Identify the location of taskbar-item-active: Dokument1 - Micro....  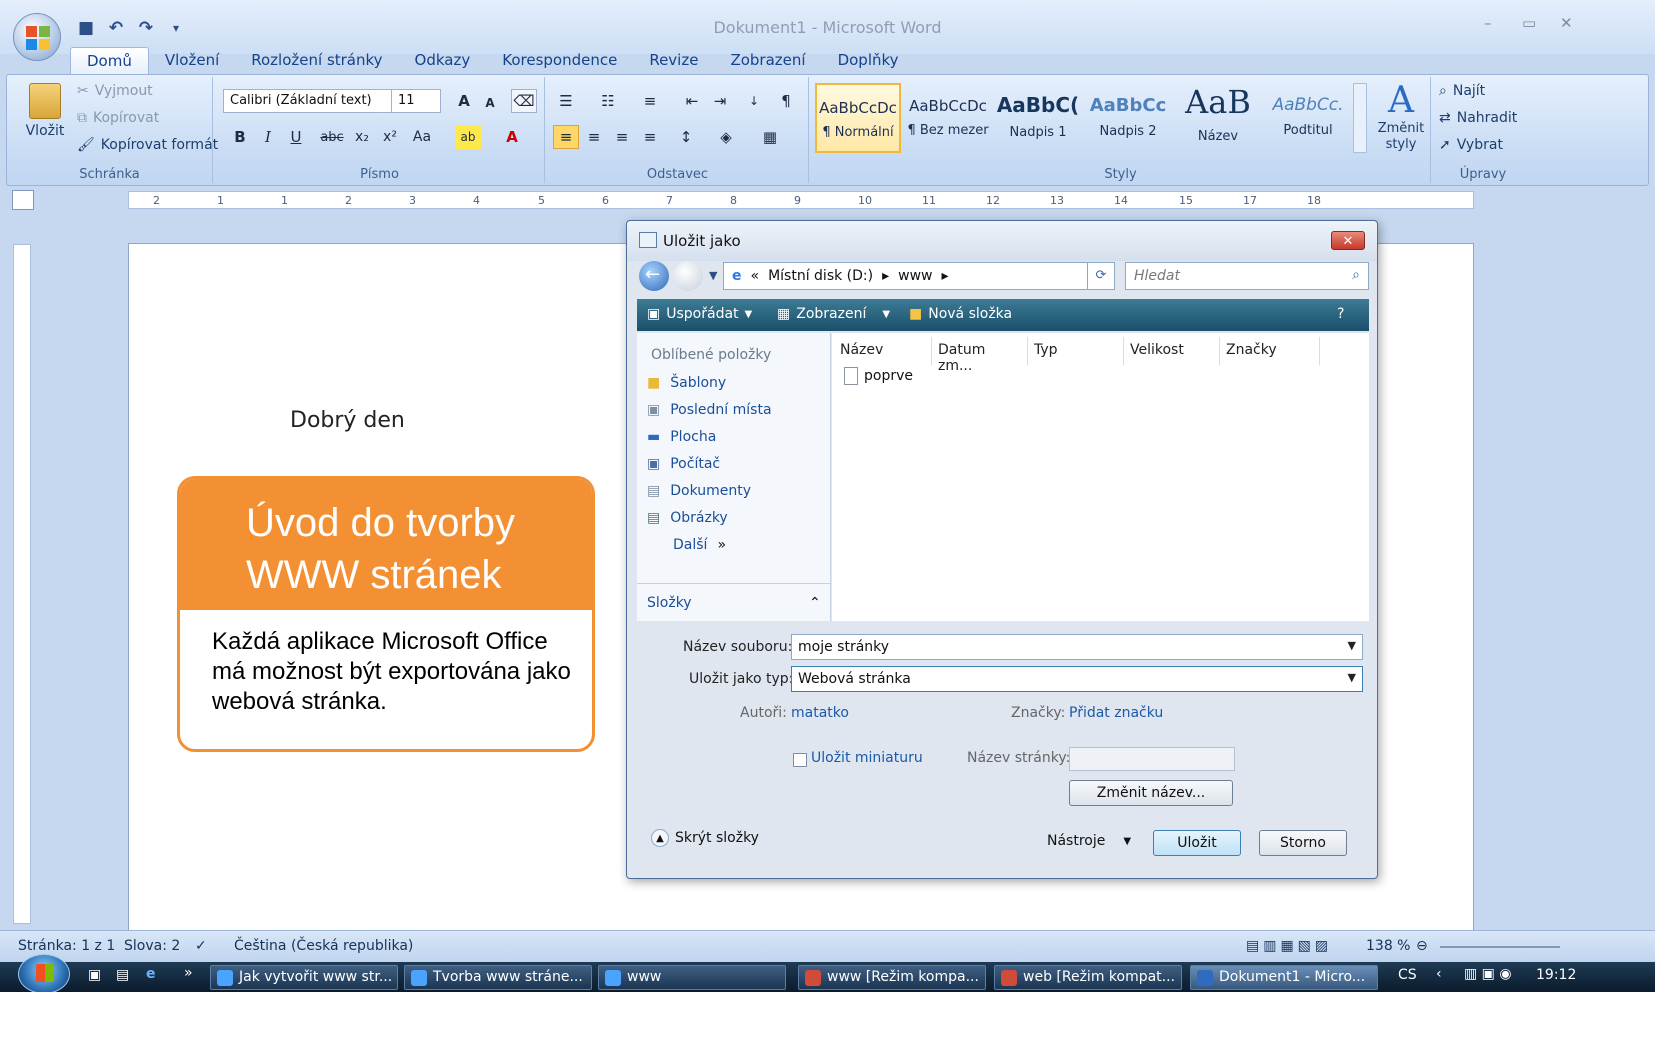
(1284, 977).